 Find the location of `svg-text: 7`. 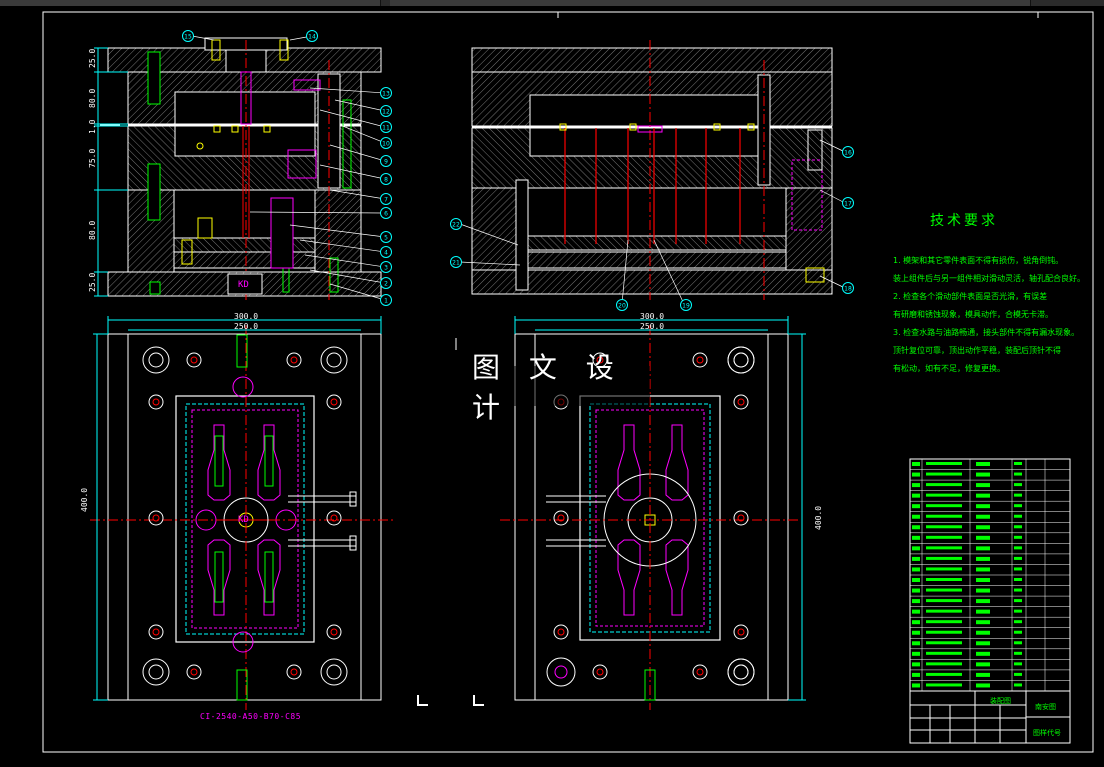

svg-text: 7 is located at coordinates (386, 200).